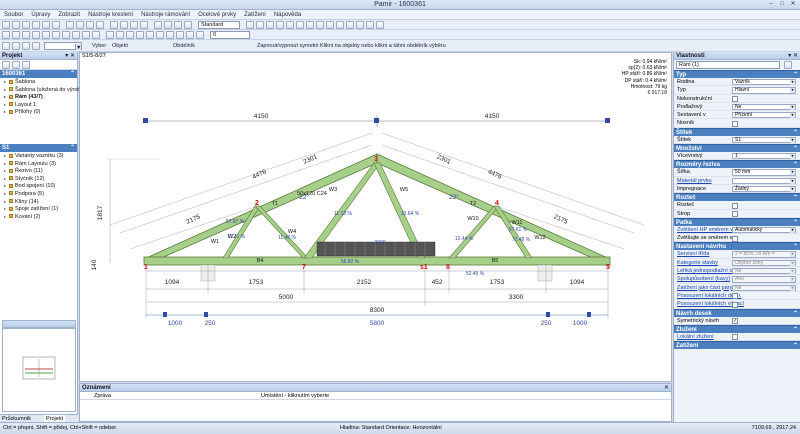 This screenshot has height=434, width=800. Describe the element at coordinates (38, 217) in the screenshot. I see `s1-item: ▸ Kování (2)` at that location.